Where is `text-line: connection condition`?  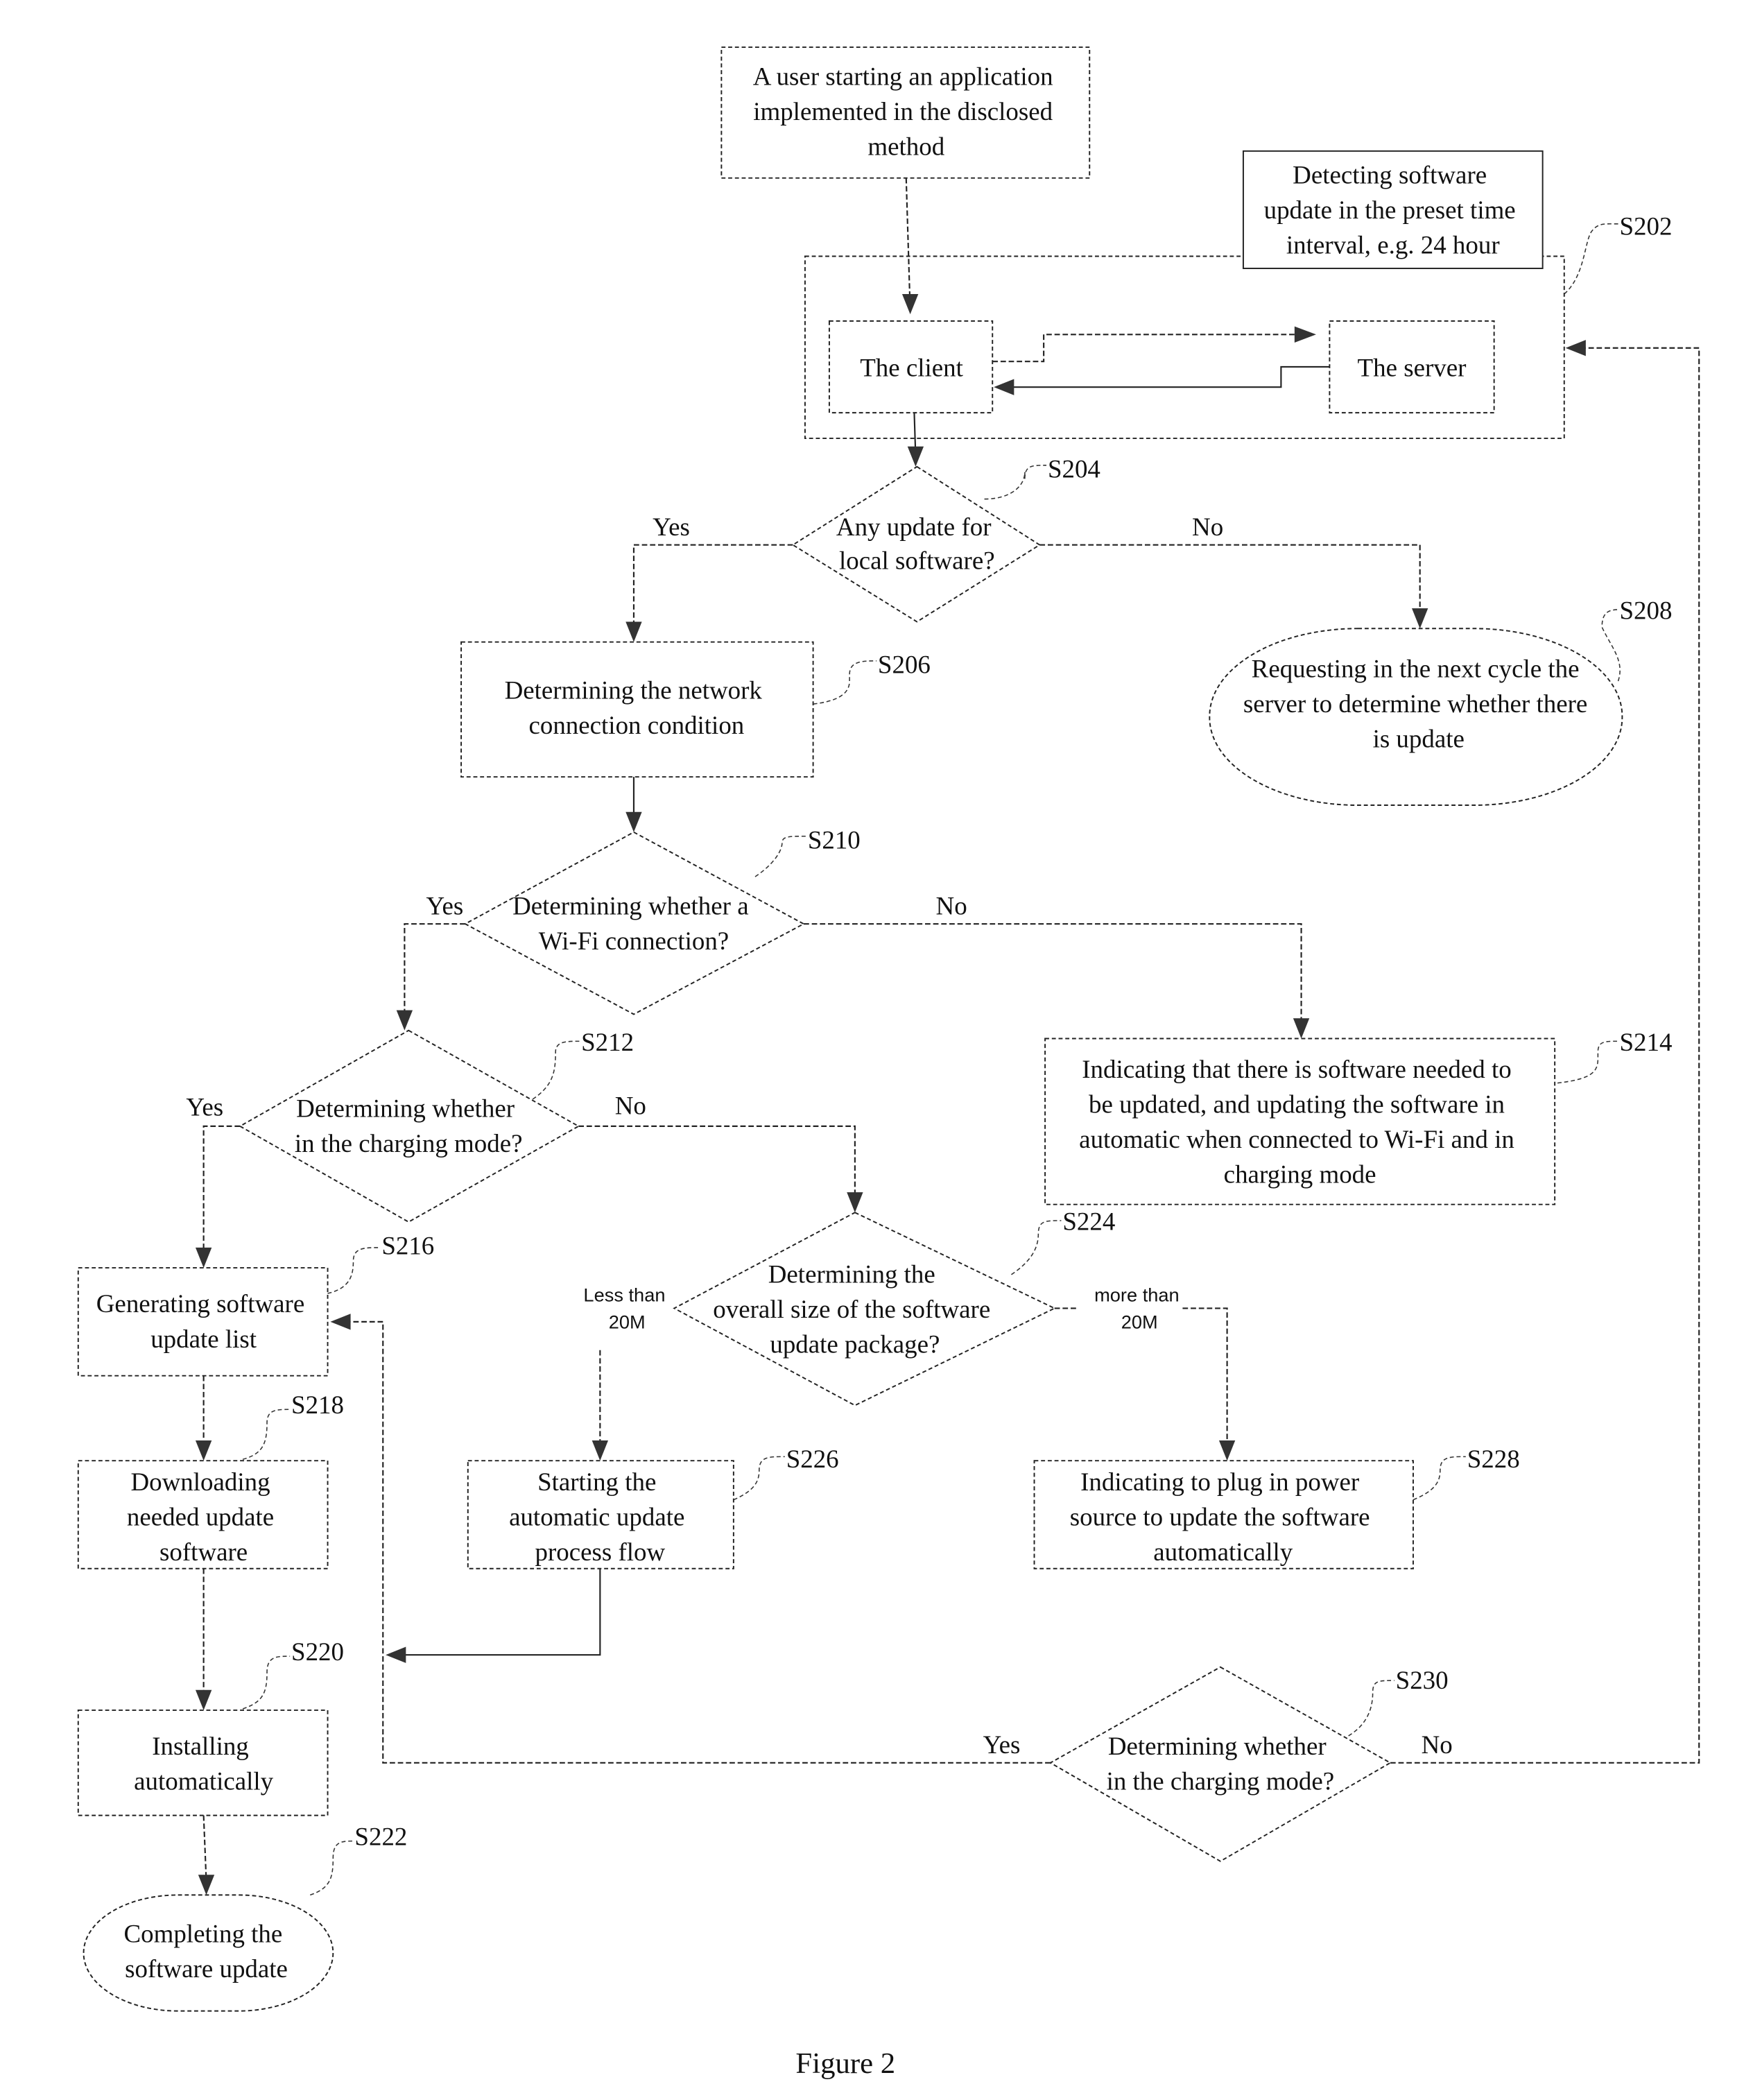 text-line: connection condition is located at coordinates (636, 725).